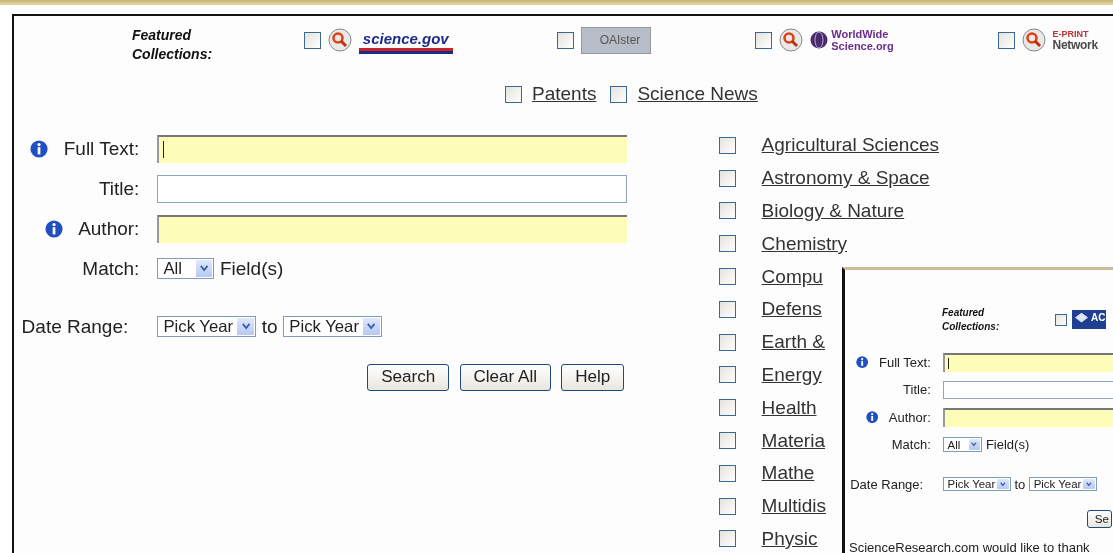 The height and width of the screenshot is (553, 1113). I want to click on category-link: Compu, so click(792, 276).